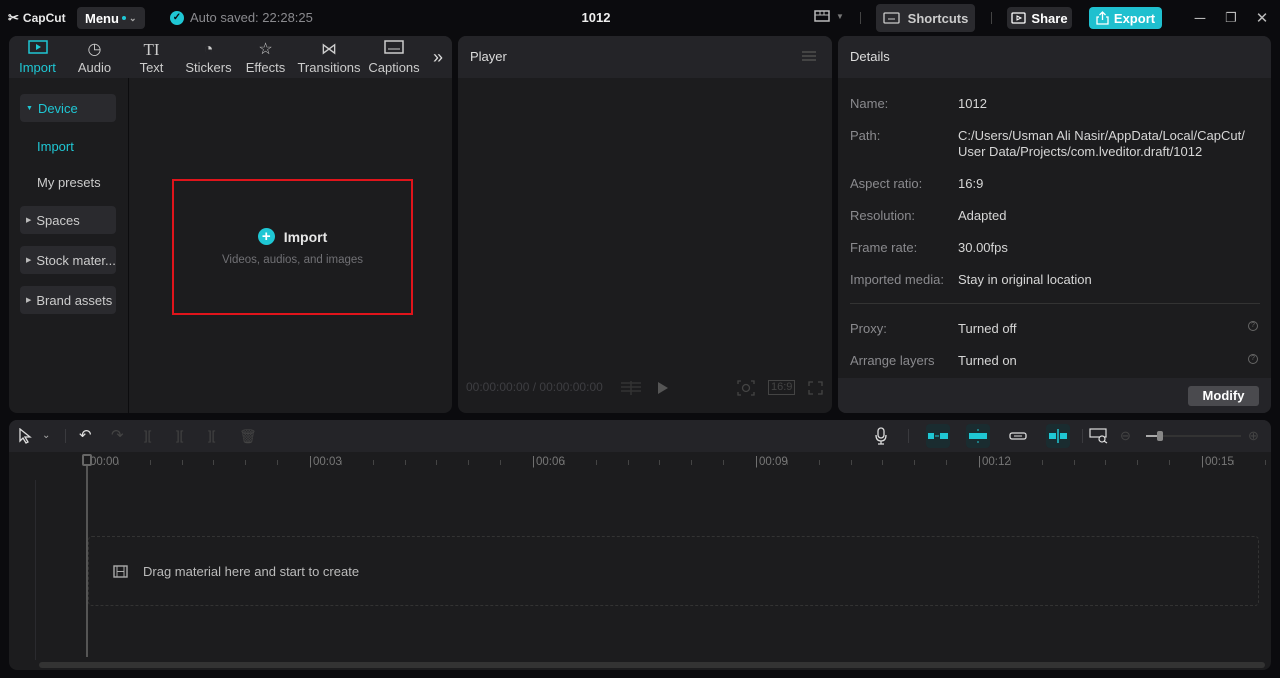  I want to click on sidebar-item-import: Import, so click(55, 146).